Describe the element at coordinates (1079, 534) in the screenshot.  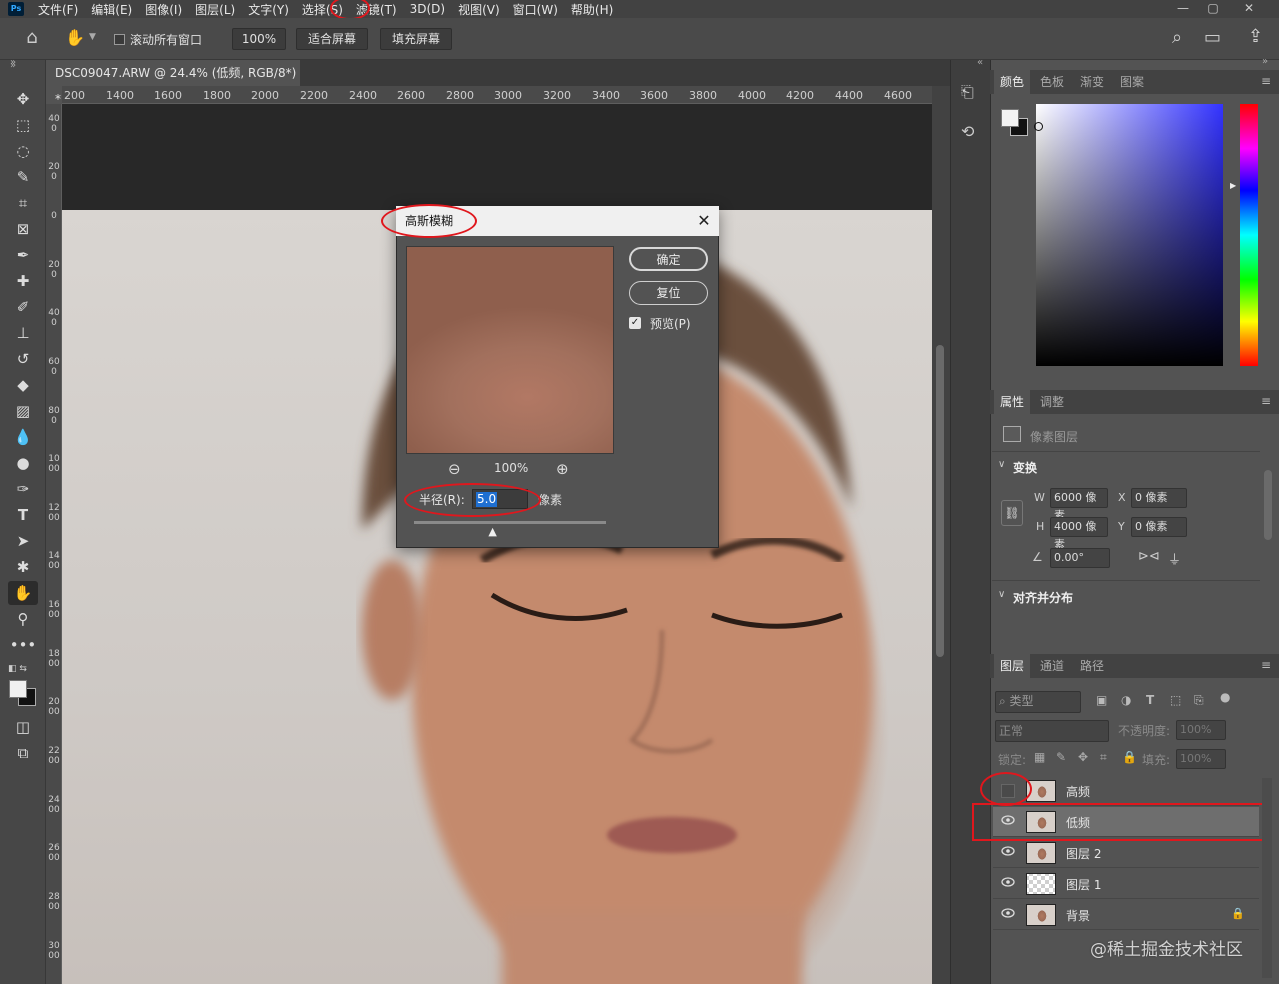
I see `height-field: 4000 像素` at that location.